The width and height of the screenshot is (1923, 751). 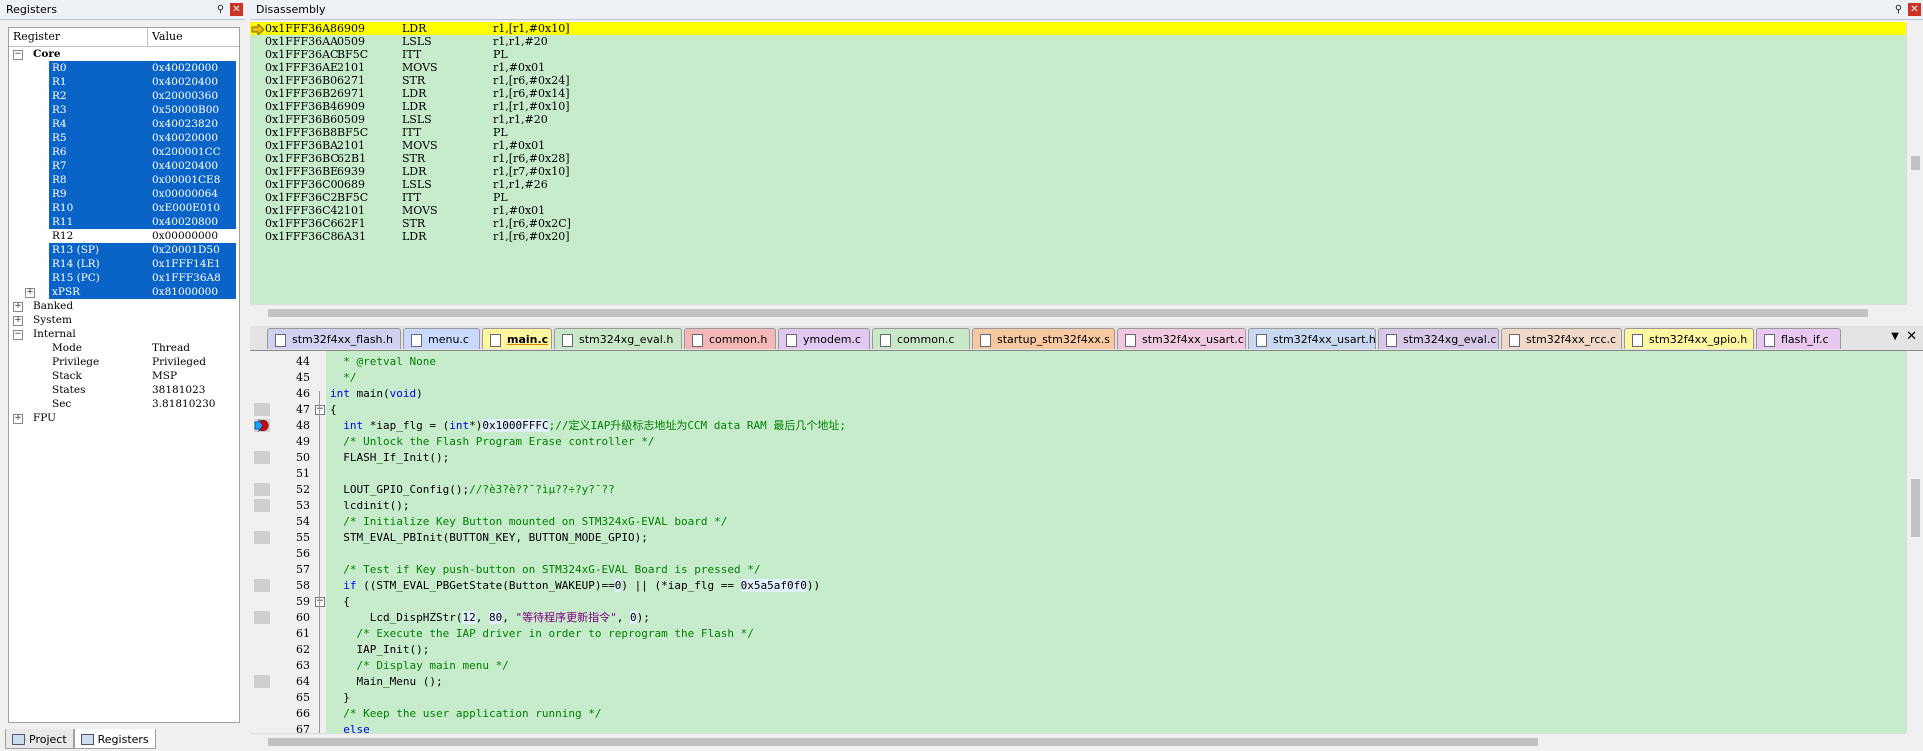 I want to click on internal-row: Mode Thread, so click(x=124, y=348).